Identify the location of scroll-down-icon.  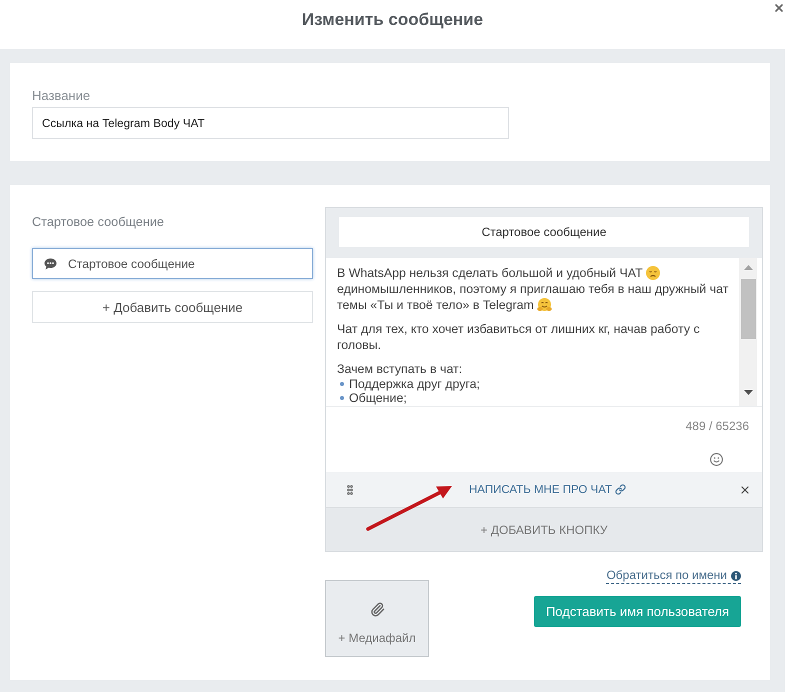
(748, 392).